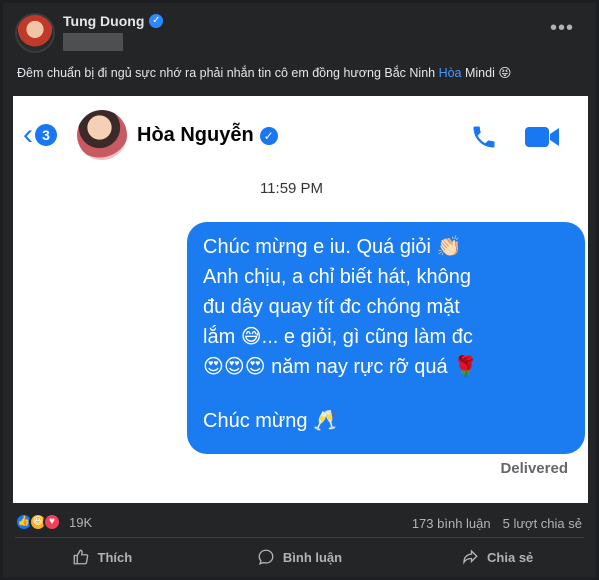 This screenshot has height=580, width=599. I want to click on comment-label: Bình luận, so click(312, 557).